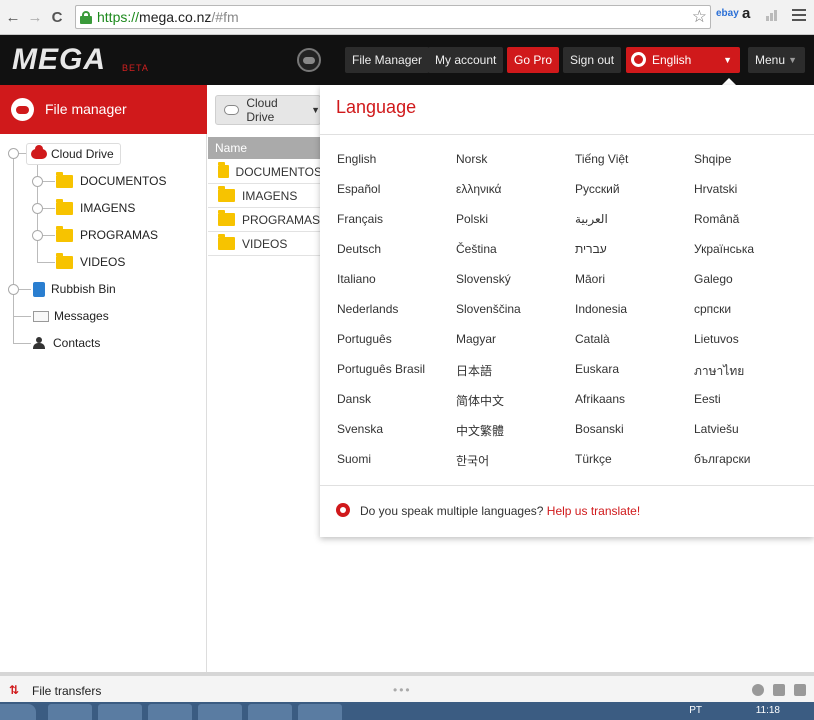 The height and width of the screenshot is (720, 814). Describe the element at coordinates (471, 159) in the screenshot. I see `language-option: Norsk` at that location.